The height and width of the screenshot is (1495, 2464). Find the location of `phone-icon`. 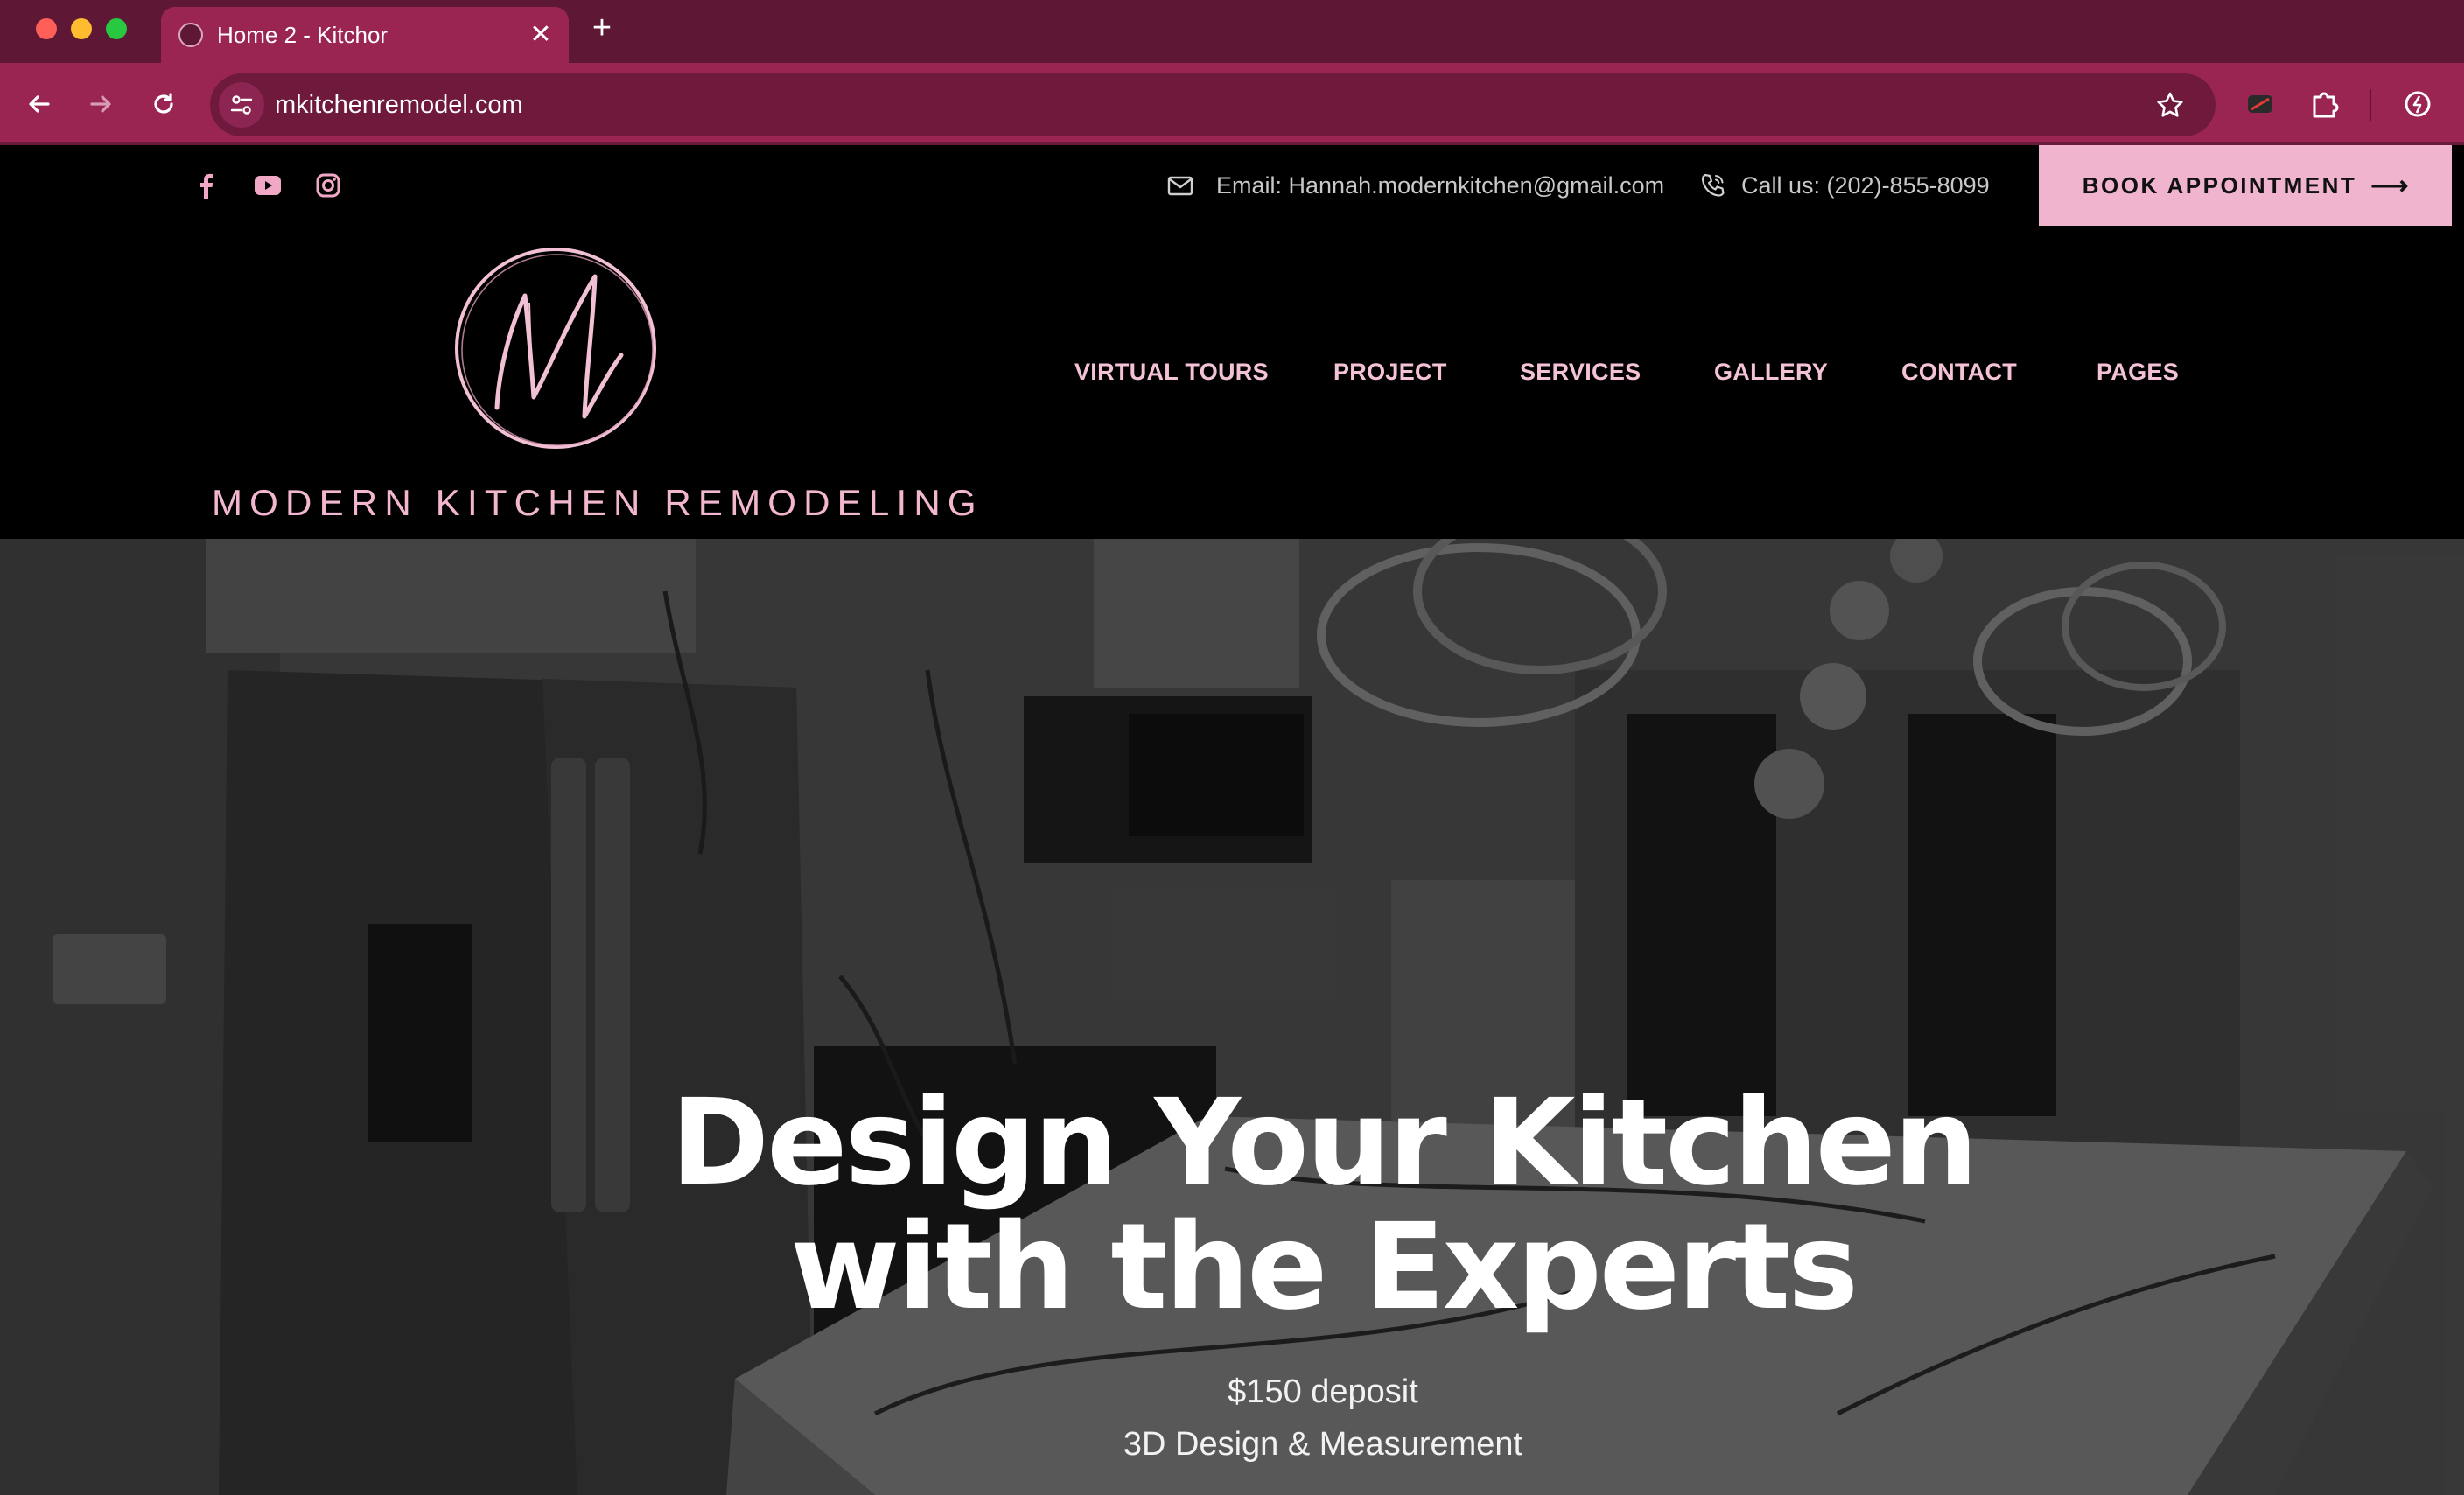

phone-icon is located at coordinates (1713, 185).